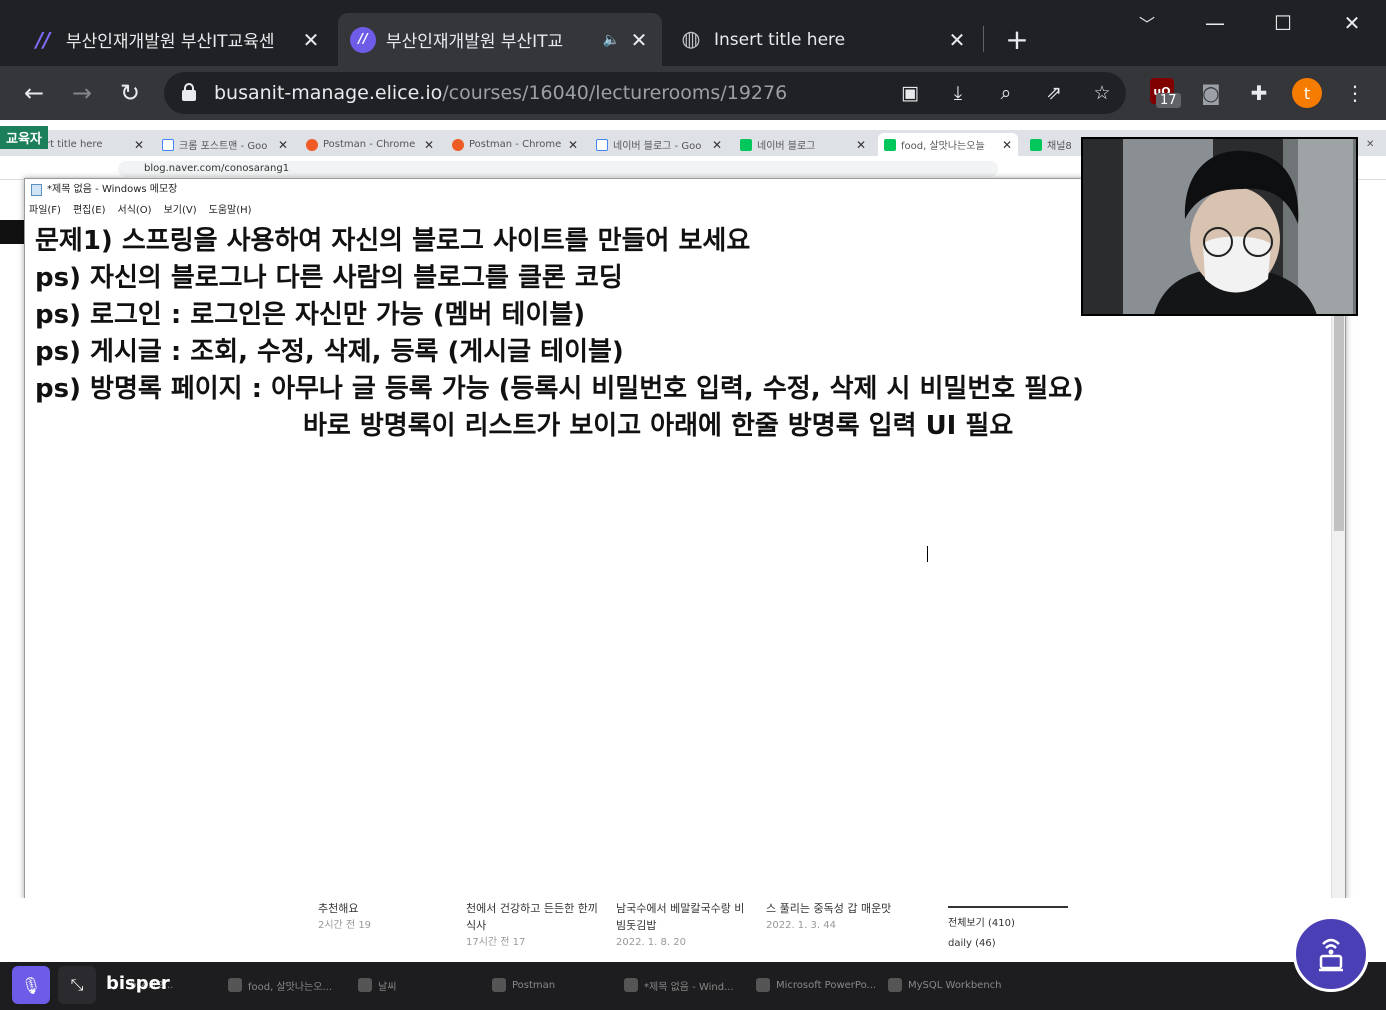 This screenshot has width=1386, height=1010. Describe the element at coordinates (829, 916) in the screenshot. I see `blog-item: 스 풀리는 중독성 갑 매운맛 2022. 1. 3. 44` at that location.